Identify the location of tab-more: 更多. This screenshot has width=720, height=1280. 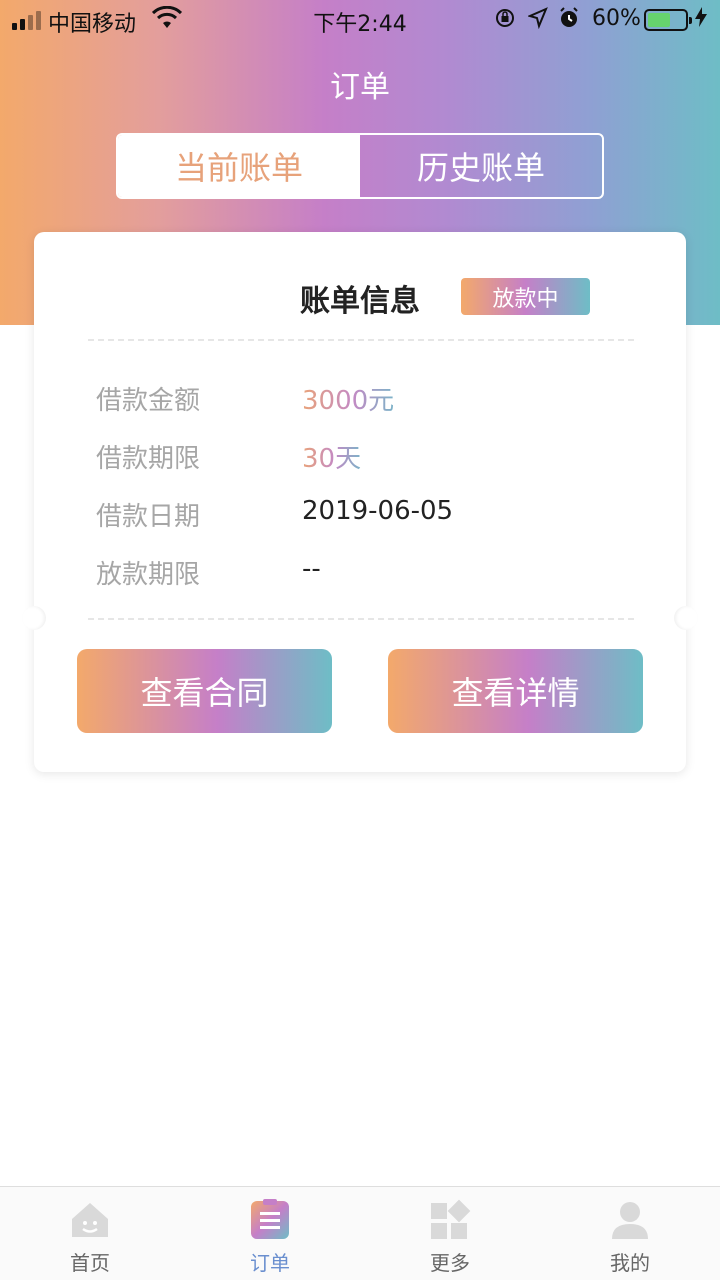
(450, 1233).